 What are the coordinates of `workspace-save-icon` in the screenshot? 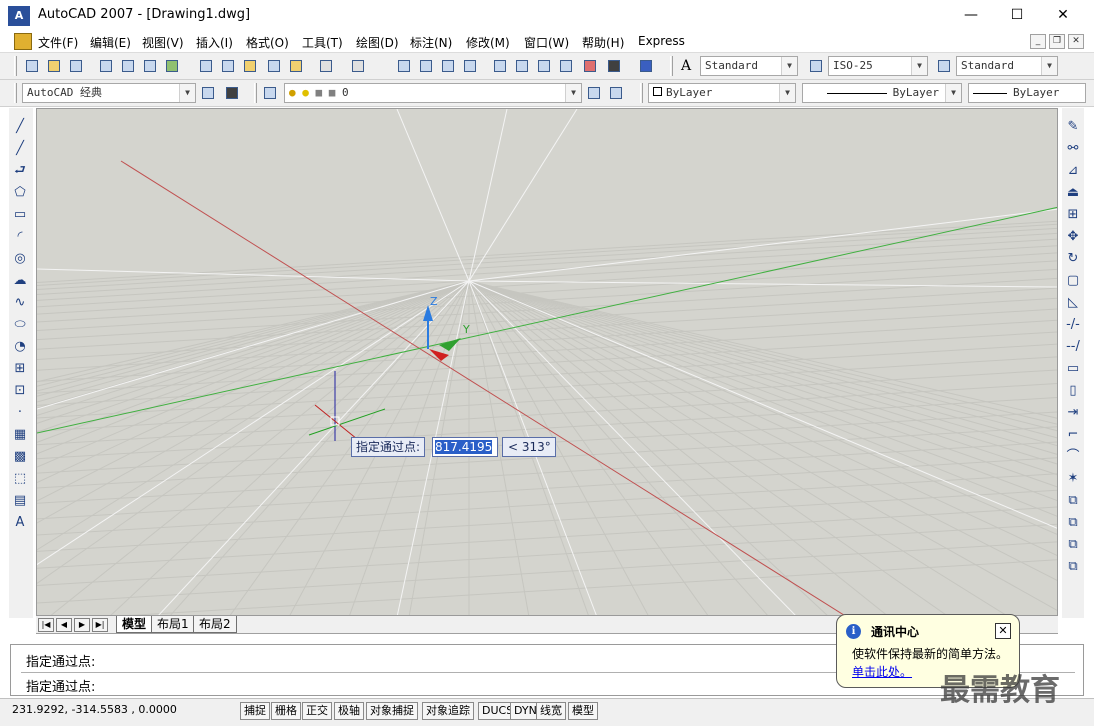 It's located at (232, 93).